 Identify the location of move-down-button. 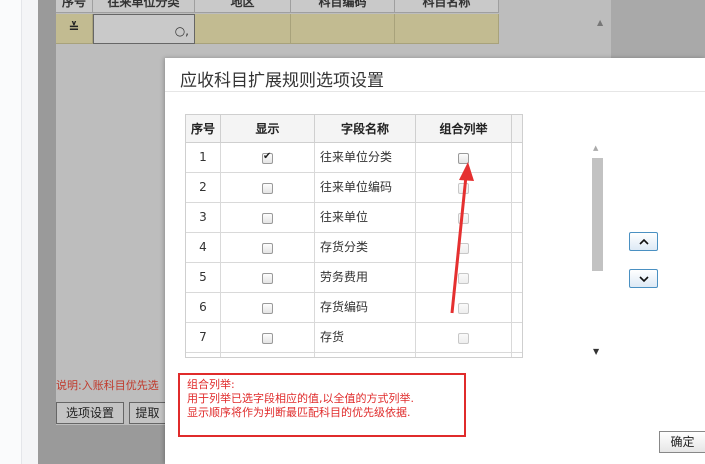
(643, 278).